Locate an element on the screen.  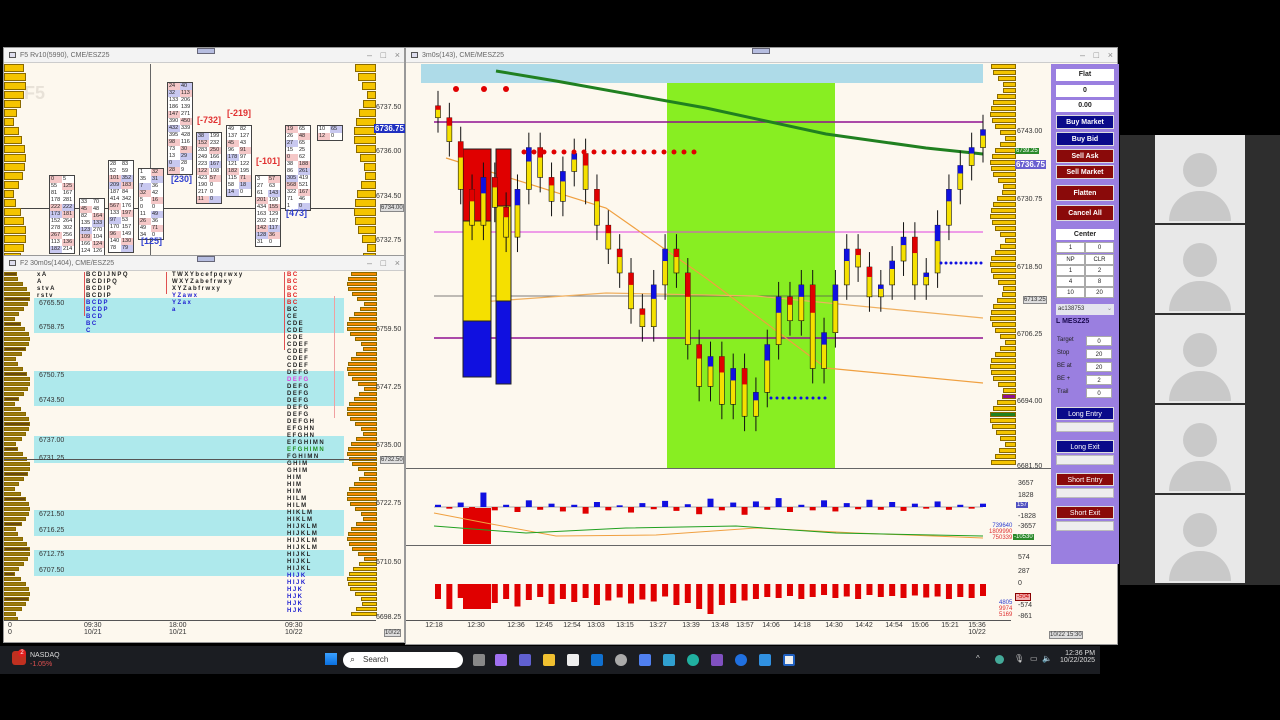
qty-grid-np: NP is located at coordinates (1070, 259).